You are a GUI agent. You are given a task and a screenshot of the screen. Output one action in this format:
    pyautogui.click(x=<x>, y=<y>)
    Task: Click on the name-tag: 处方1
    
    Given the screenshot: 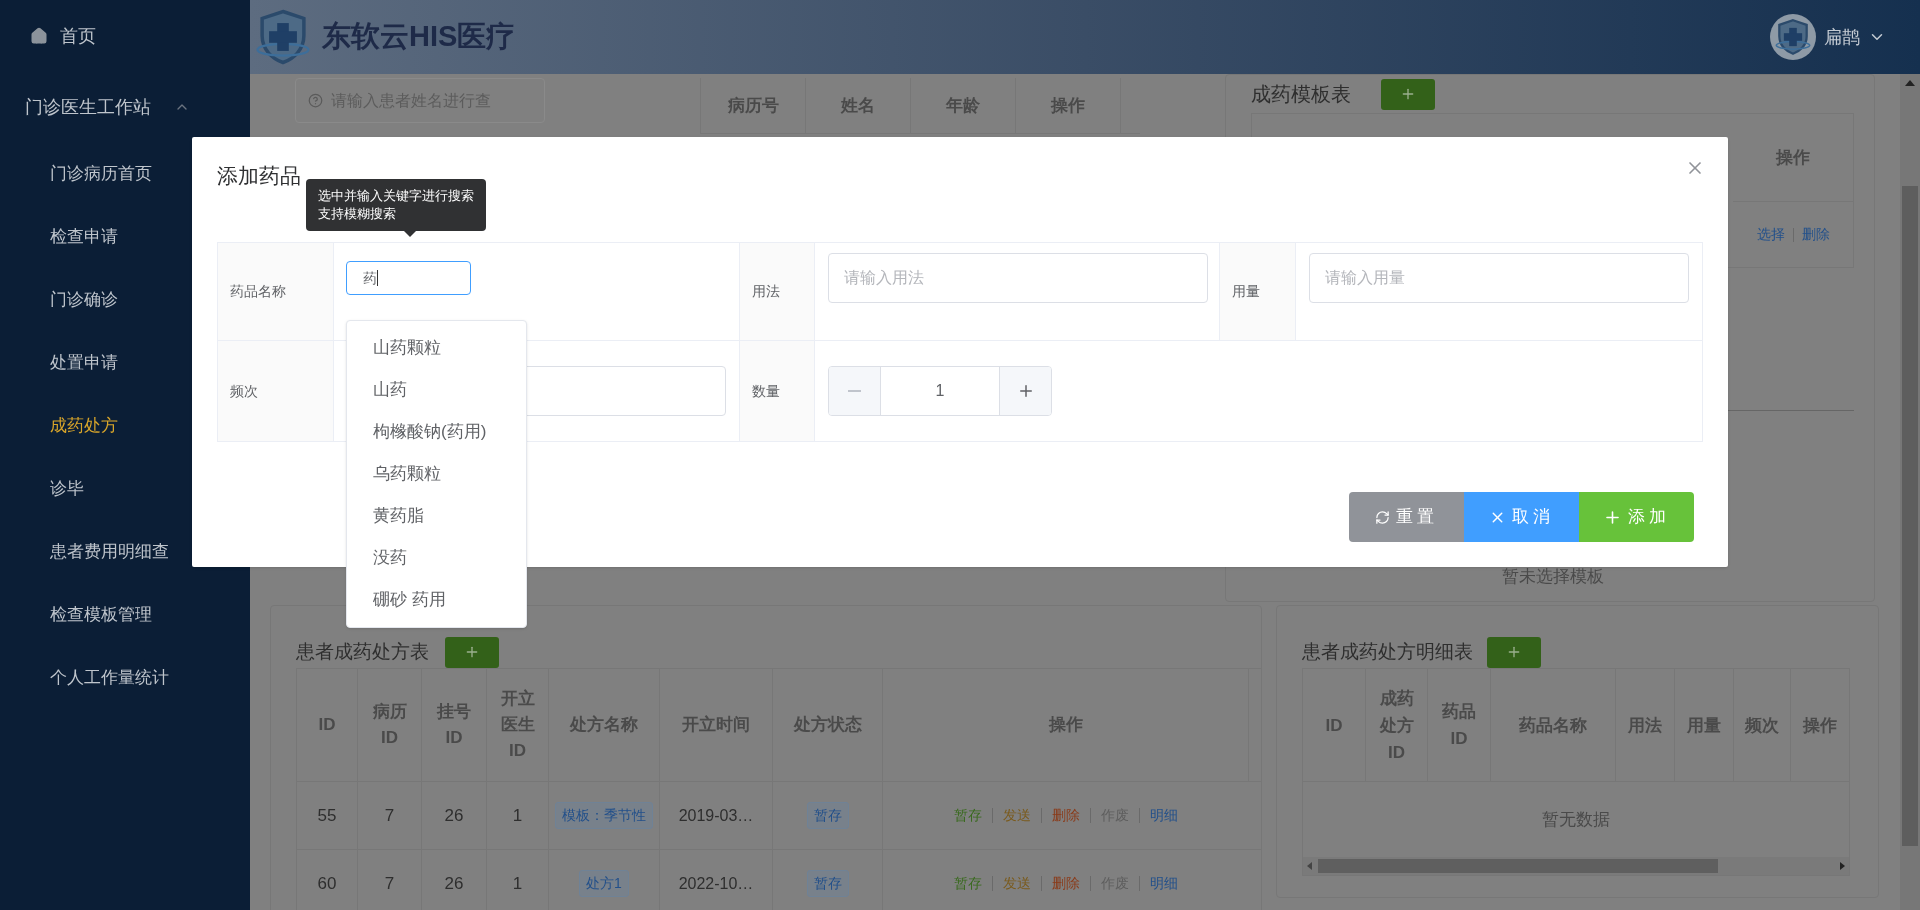 What is the action you would take?
    pyautogui.click(x=604, y=883)
    